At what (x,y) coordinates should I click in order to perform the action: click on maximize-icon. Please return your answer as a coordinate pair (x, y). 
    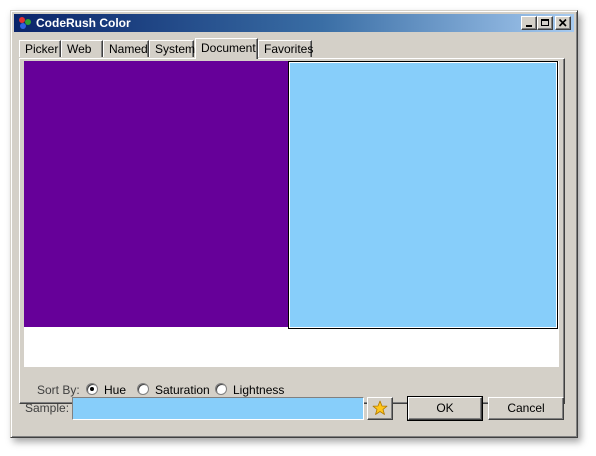
    Looking at the image, I should click on (545, 22).